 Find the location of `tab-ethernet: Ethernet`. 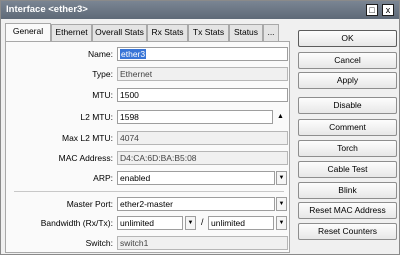

tab-ethernet: Ethernet is located at coordinates (71, 32).